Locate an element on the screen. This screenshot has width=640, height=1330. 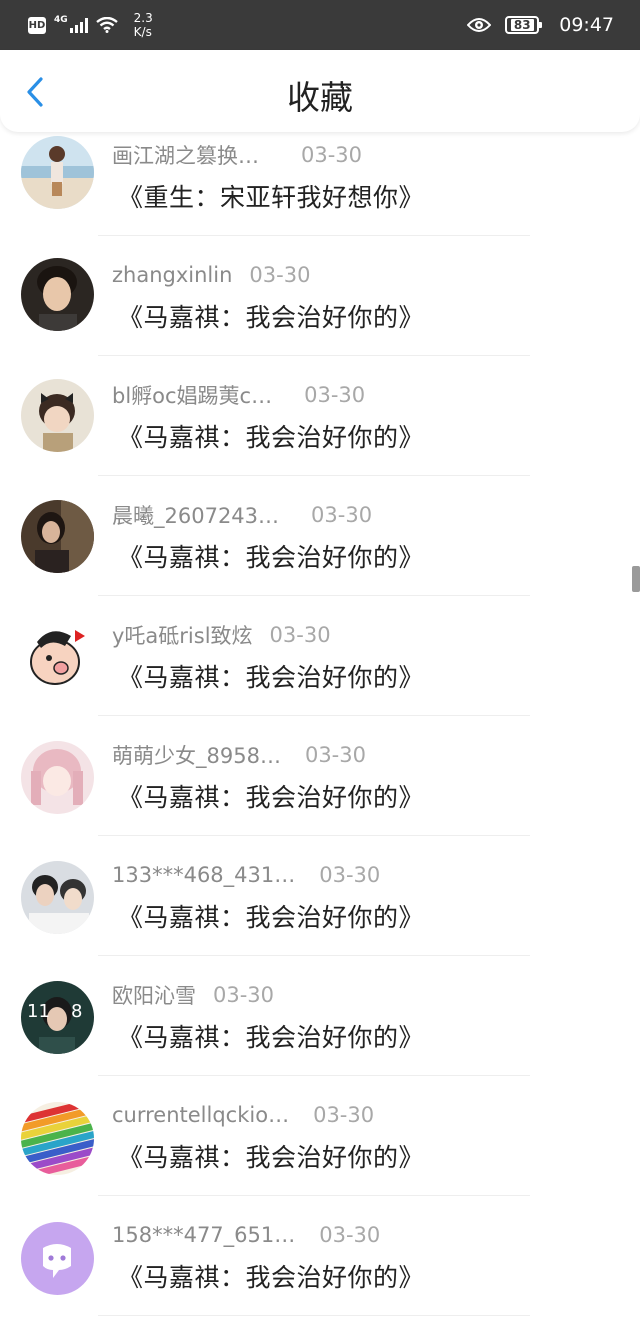
list-item: 画江湖之篡换… 03-30 《重生：宋亚轩我好想你》 is located at coordinates (320, 192).